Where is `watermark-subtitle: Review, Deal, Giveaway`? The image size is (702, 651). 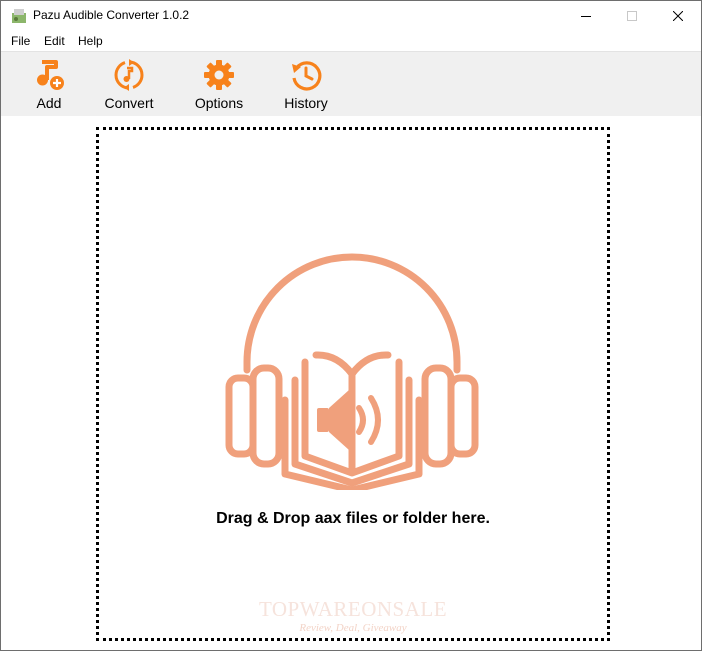 watermark-subtitle: Review, Deal, Giveaway is located at coordinates (353, 628).